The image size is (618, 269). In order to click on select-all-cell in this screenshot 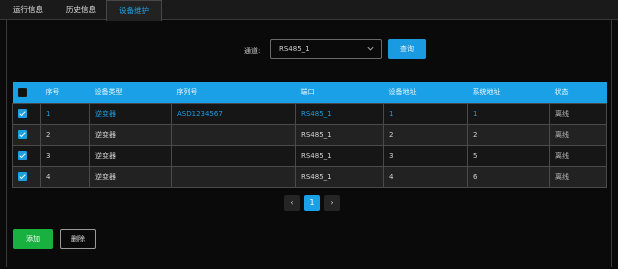, I will do `click(27, 92)`.